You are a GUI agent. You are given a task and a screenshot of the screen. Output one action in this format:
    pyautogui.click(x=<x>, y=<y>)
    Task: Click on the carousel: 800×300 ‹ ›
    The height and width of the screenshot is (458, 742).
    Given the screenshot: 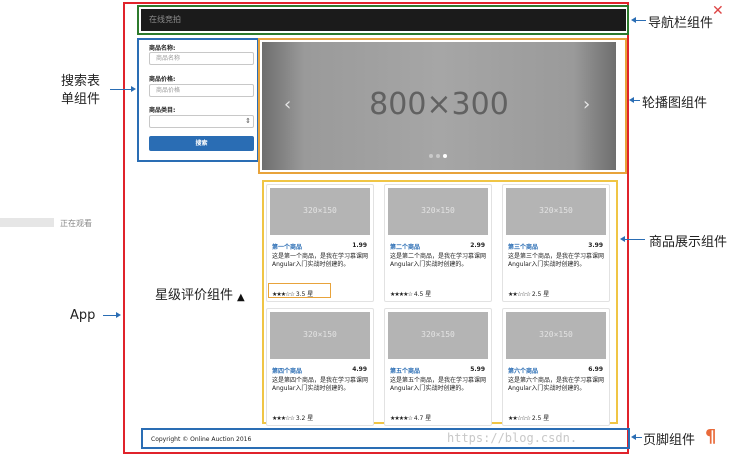 What is the action you would take?
    pyautogui.click(x=439, y=106)
    